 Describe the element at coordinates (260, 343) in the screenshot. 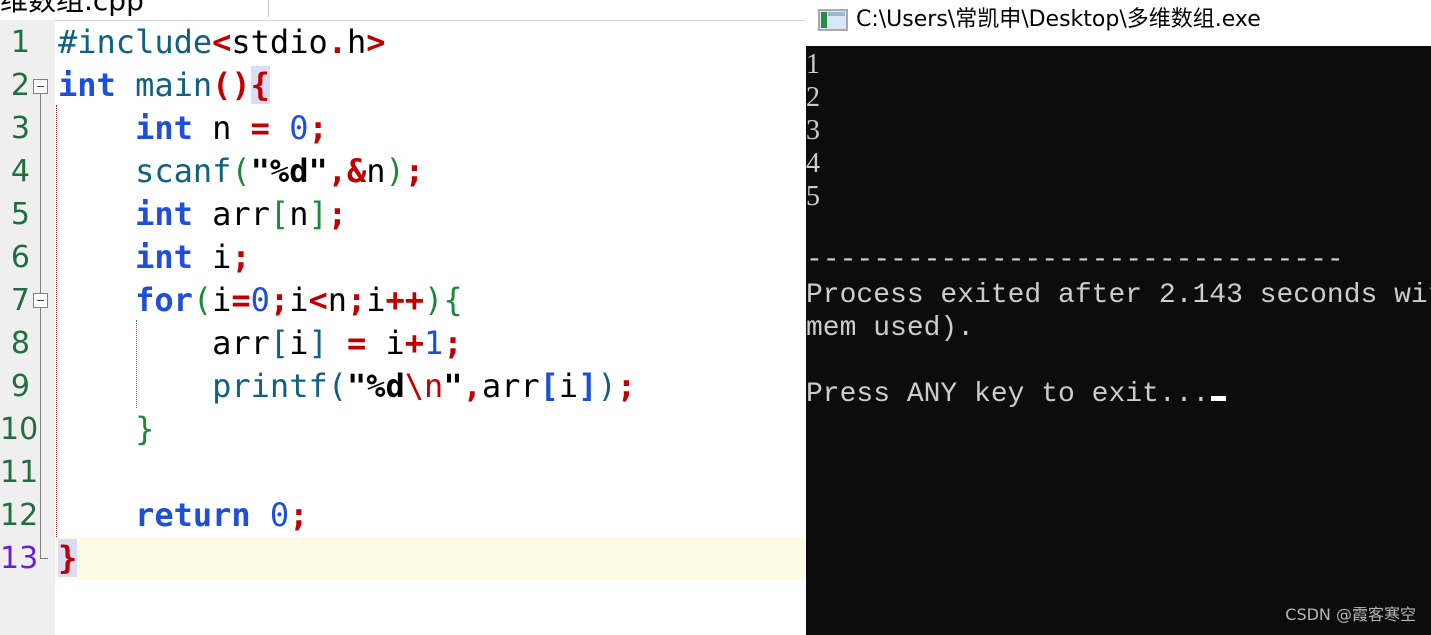

I see `code-line-8: arr[i] = i+1;` at that location.